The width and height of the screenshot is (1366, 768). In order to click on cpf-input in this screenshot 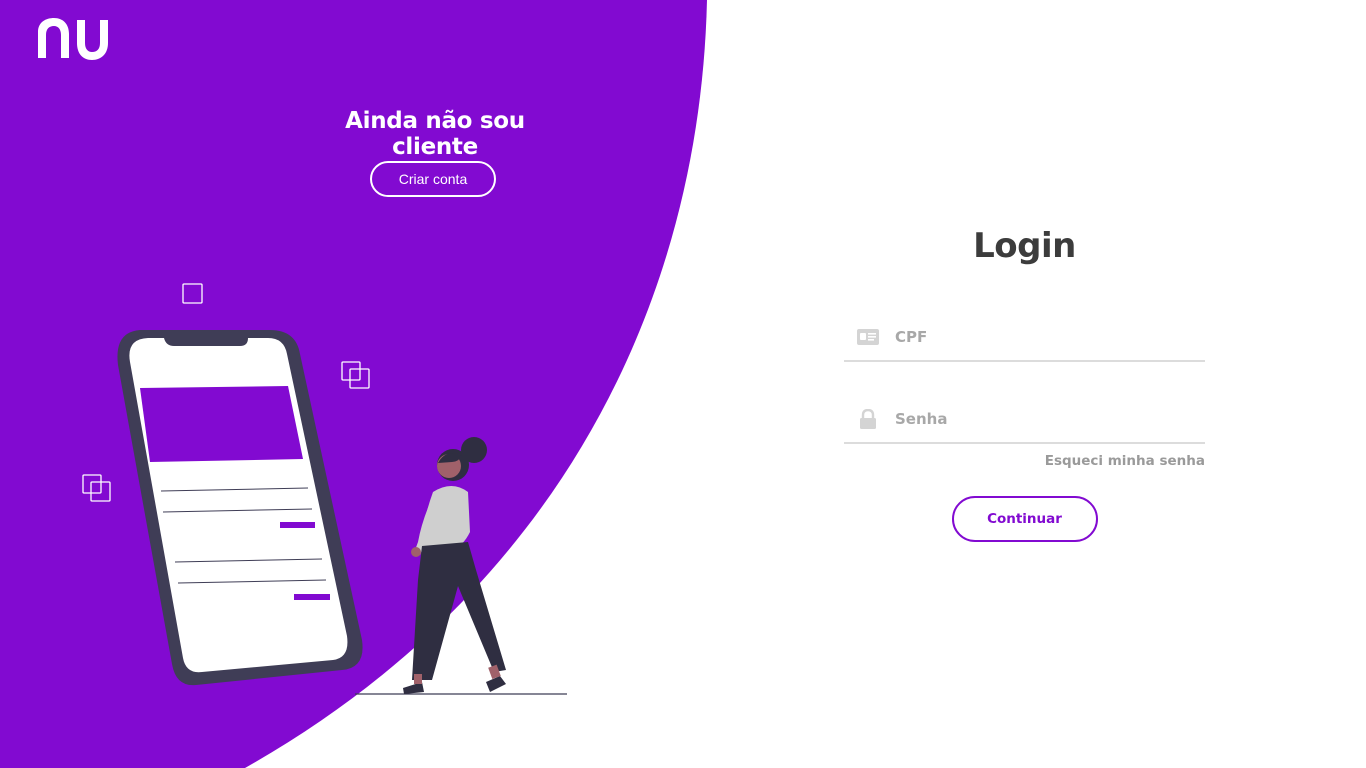, I will do `click(1040, 337)`.